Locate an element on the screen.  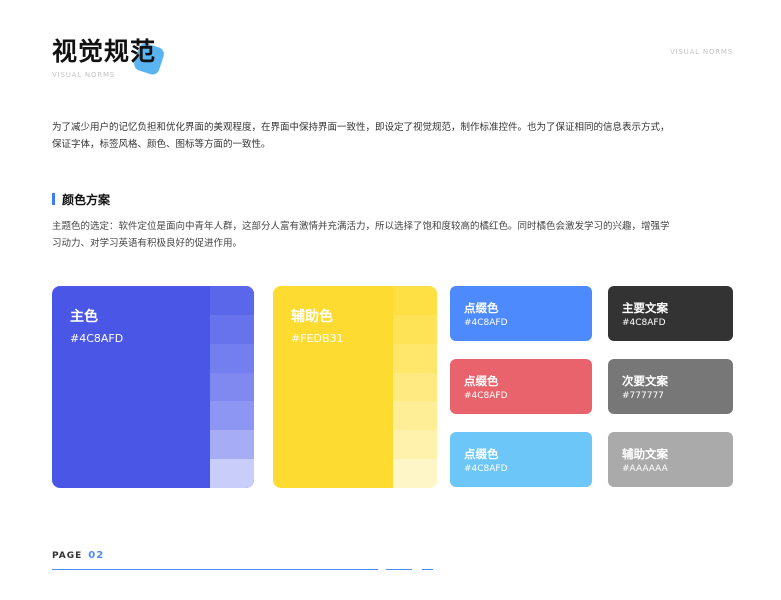
secondary-tint-strip is located at coordinates (415, 387).